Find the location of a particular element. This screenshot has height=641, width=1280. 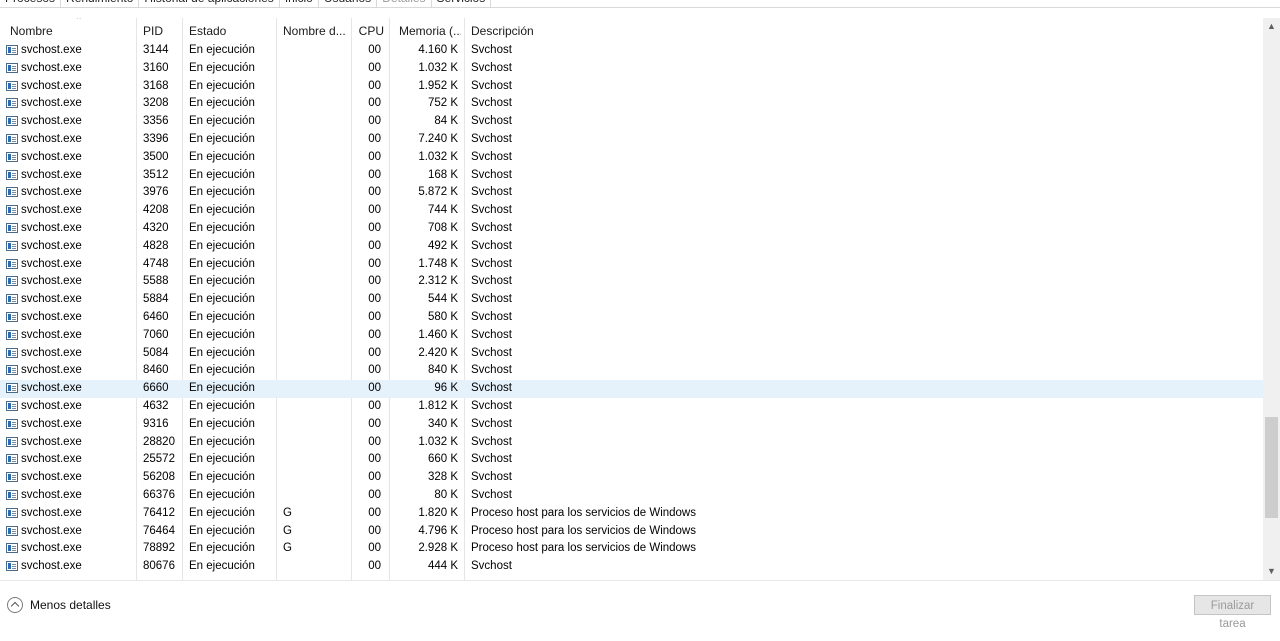

column-name-label: Nombre is located at coordinates (31, 31).